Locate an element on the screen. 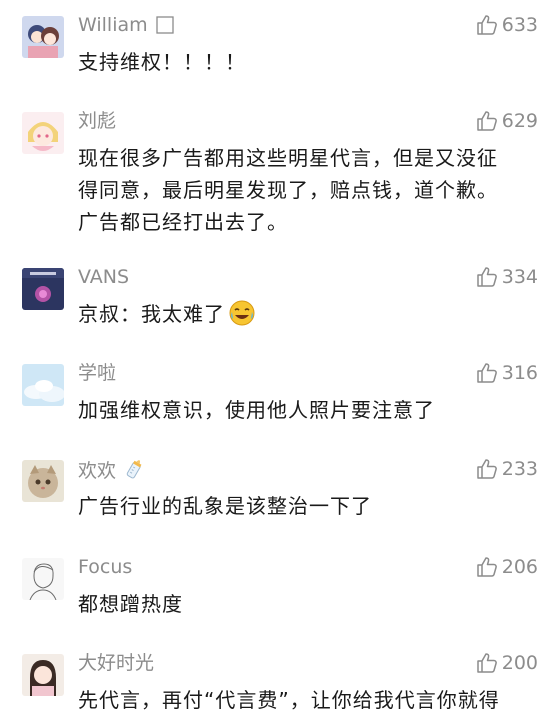  like-button: 629 is located at coordinates (507, 121).